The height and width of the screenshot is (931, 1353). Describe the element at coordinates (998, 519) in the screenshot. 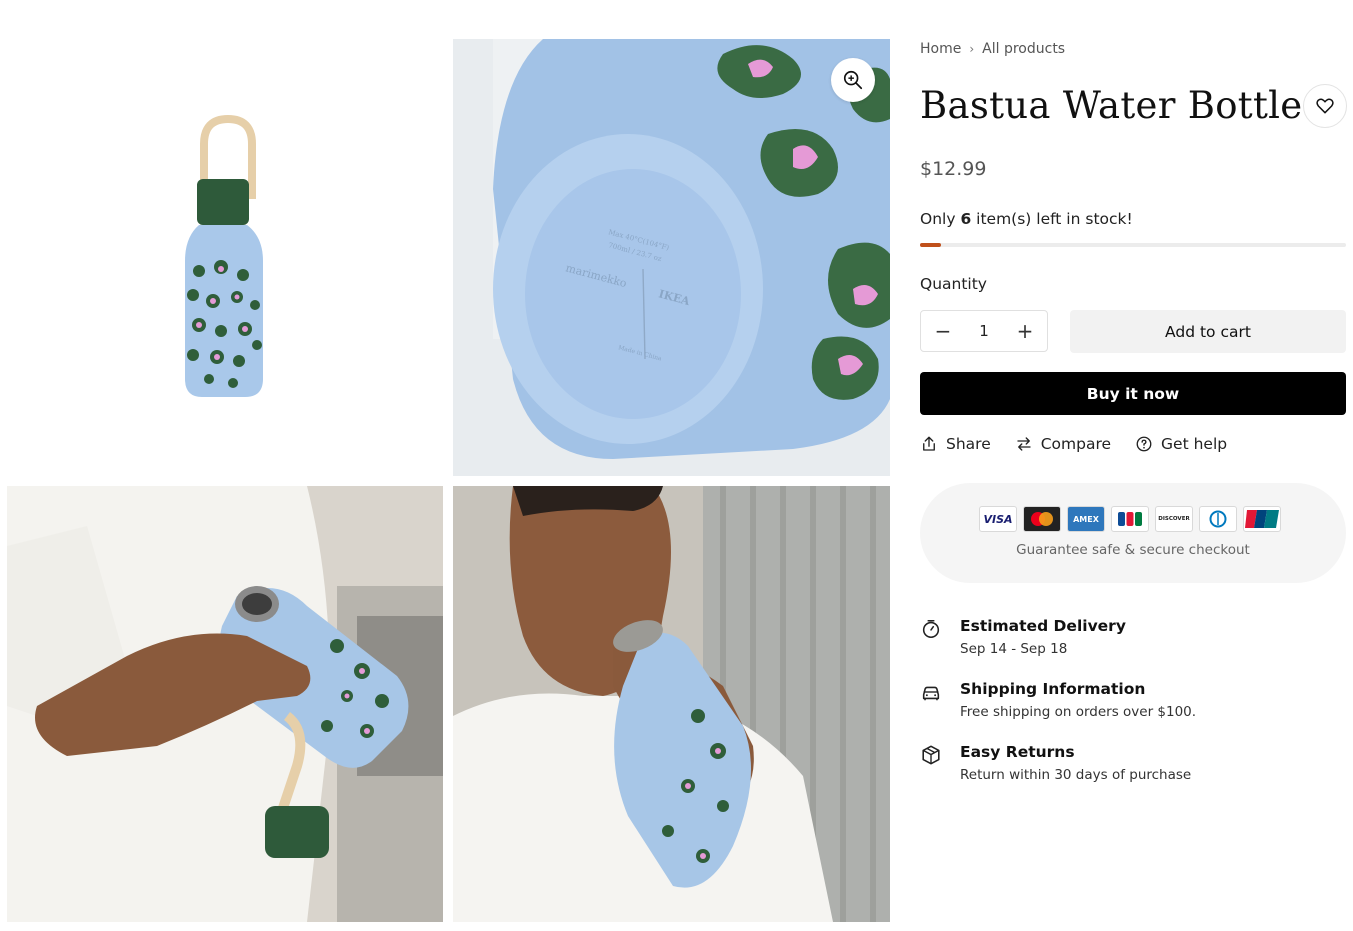

I see `visa-icon: VISA` at that location.